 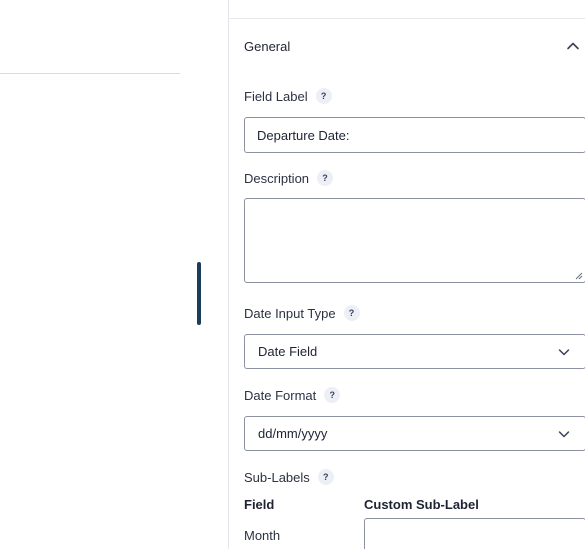 I want to click on sub-labels-label: Sub-Labels ?, so click(x=289, y=477).